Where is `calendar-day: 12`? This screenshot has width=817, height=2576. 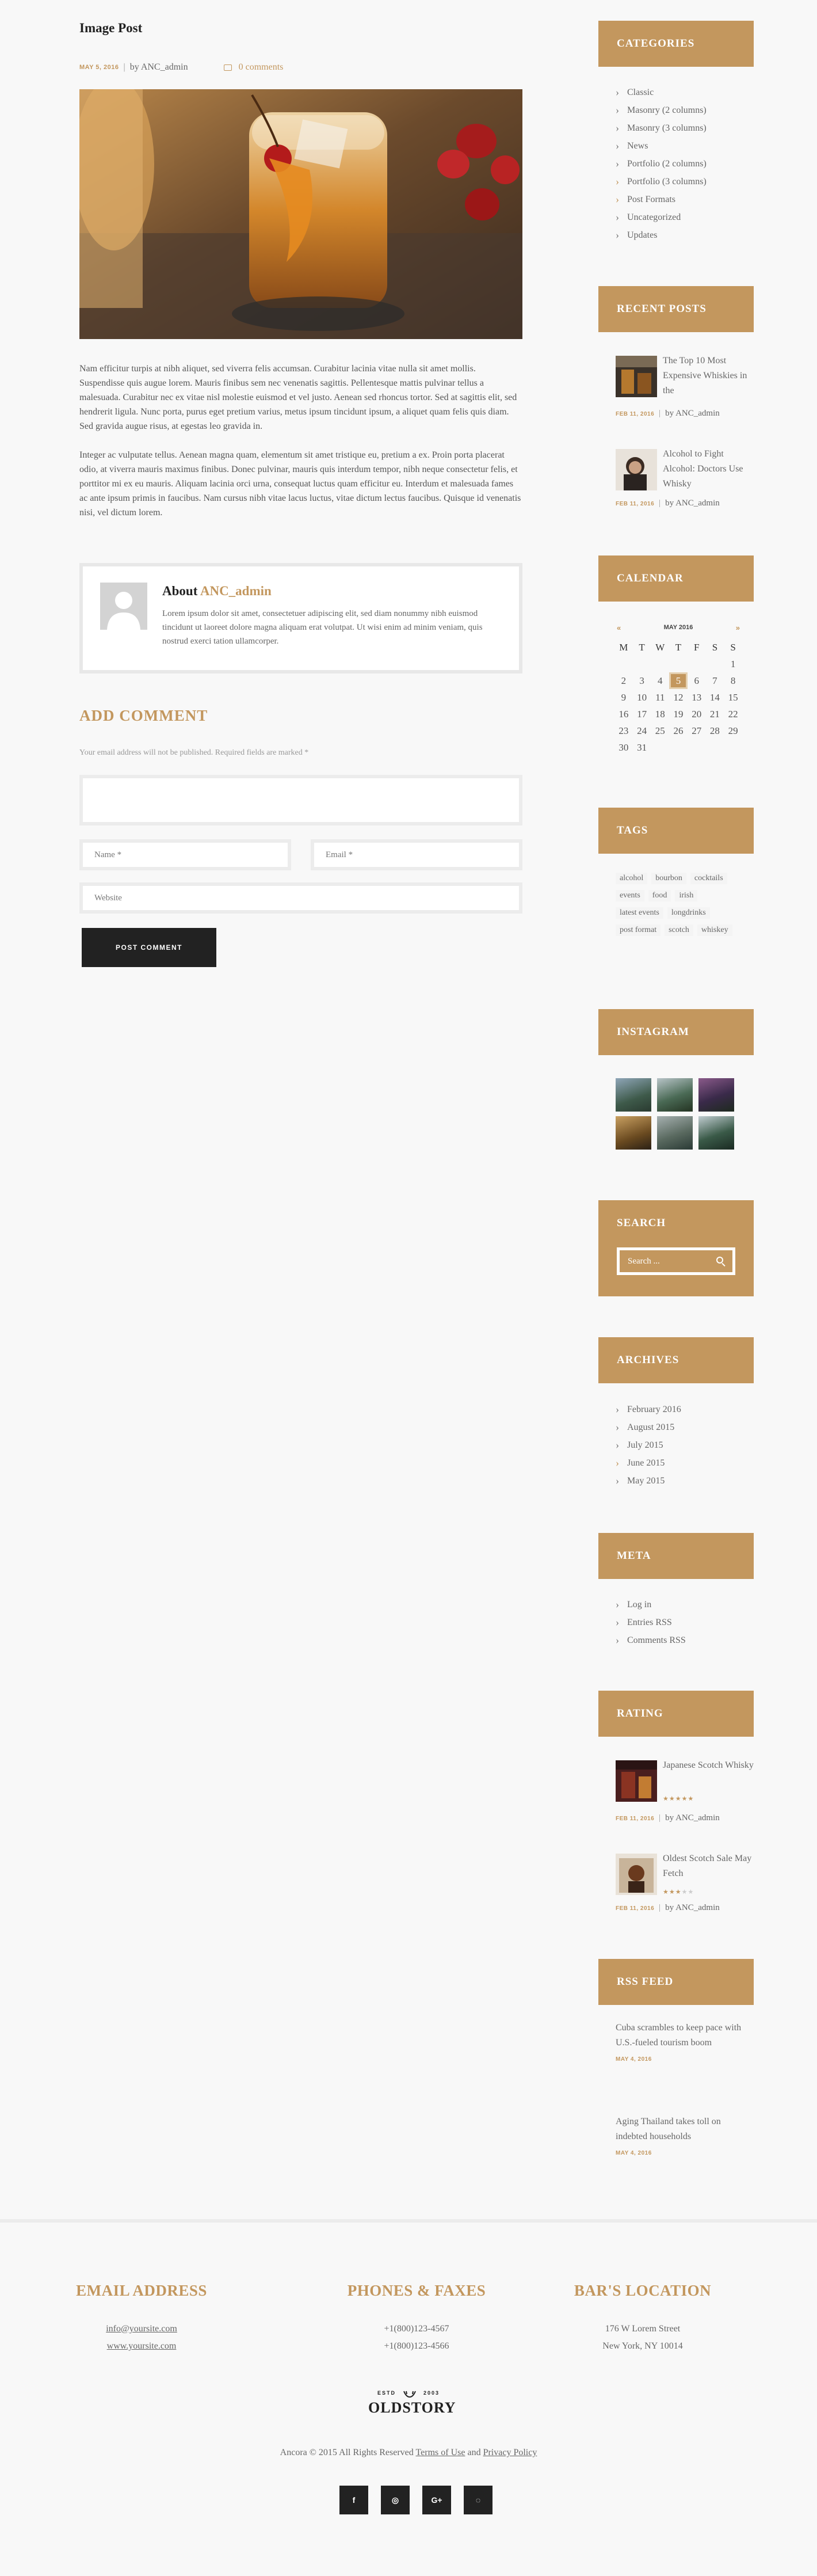
calendar-day: 12 is located at coordinates (678, 697).